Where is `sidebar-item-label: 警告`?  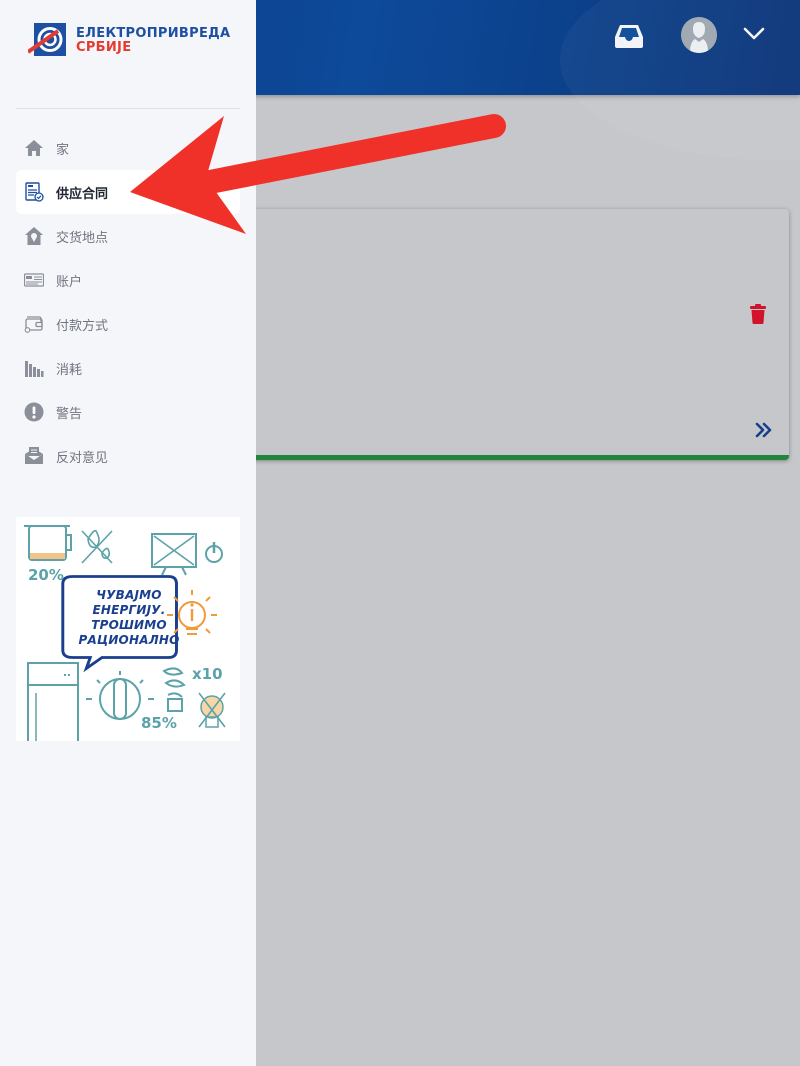 sidebar-item-label: 警告 is located at coordinates (69, 414).